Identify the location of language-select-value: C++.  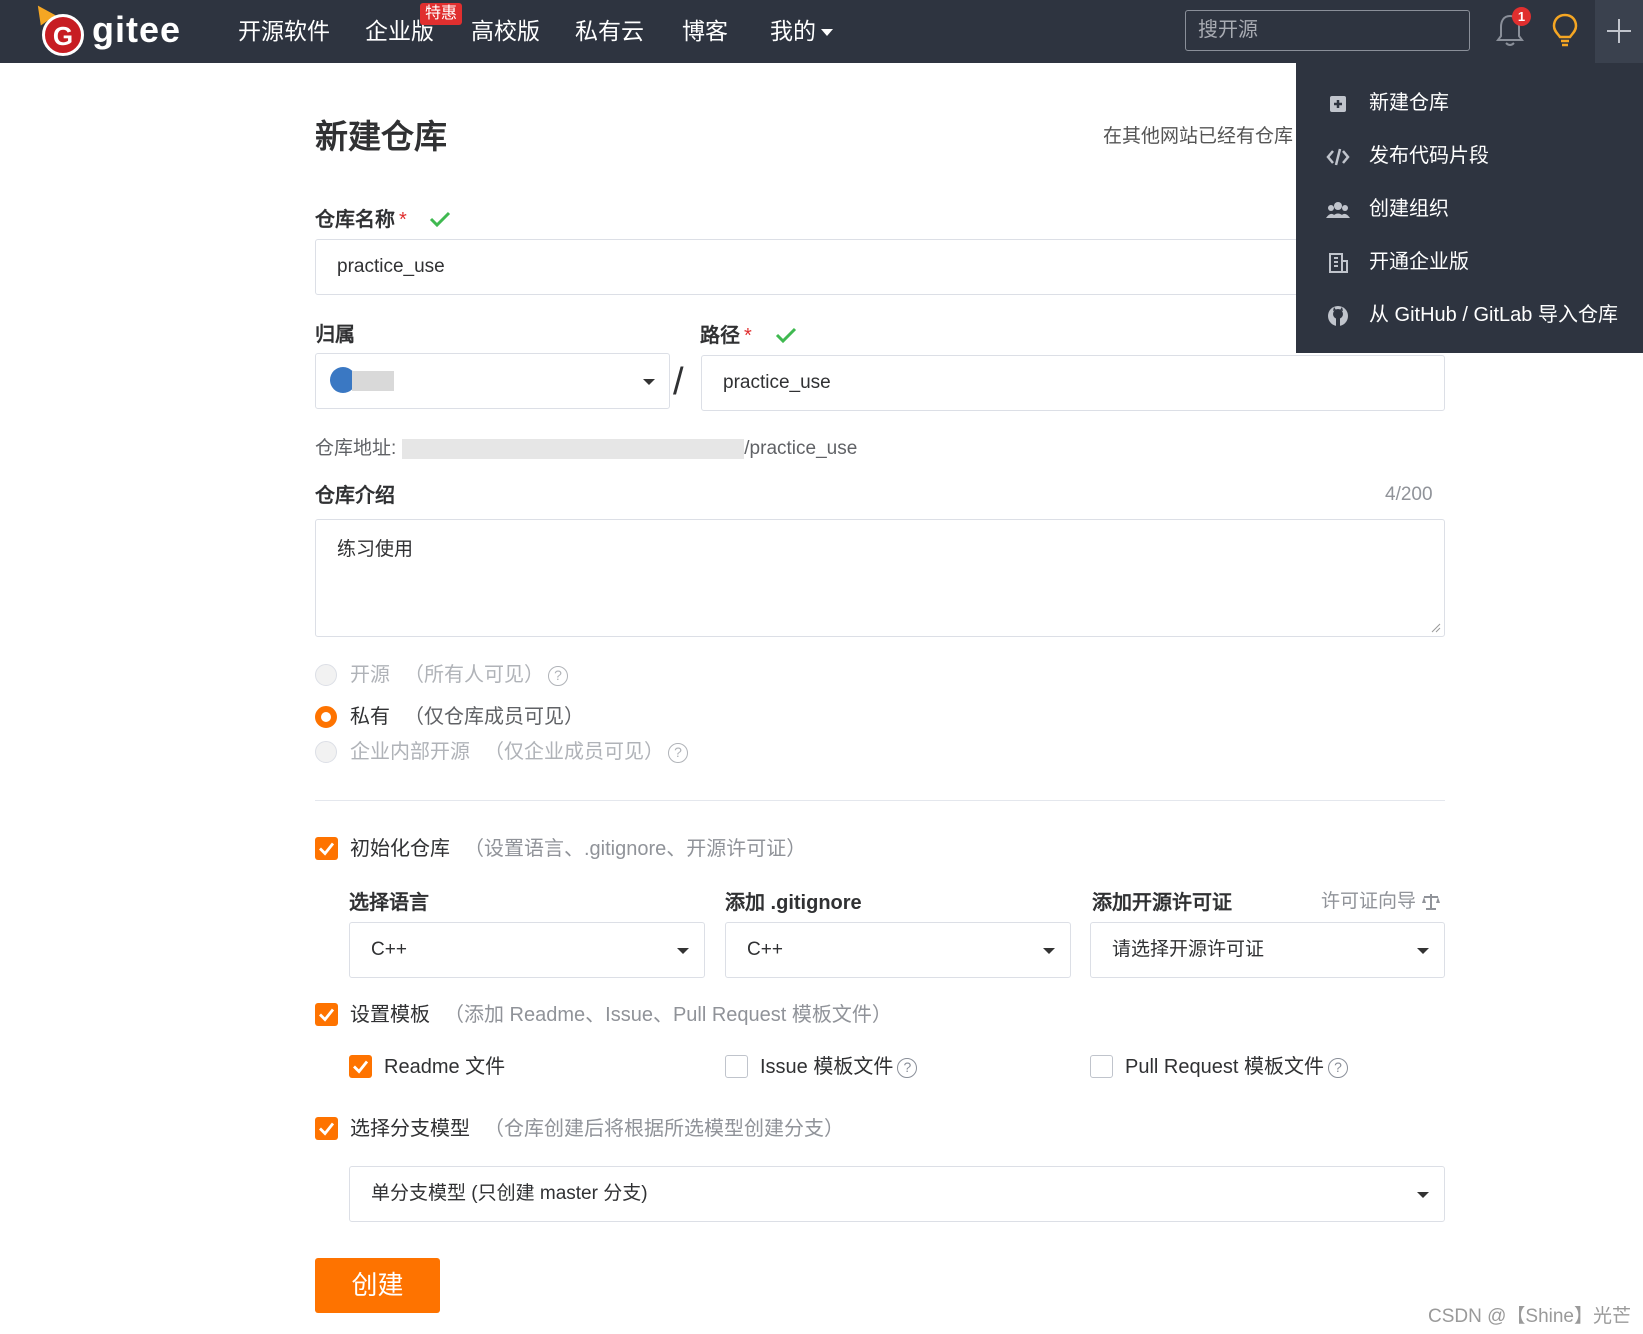
(389, 949).